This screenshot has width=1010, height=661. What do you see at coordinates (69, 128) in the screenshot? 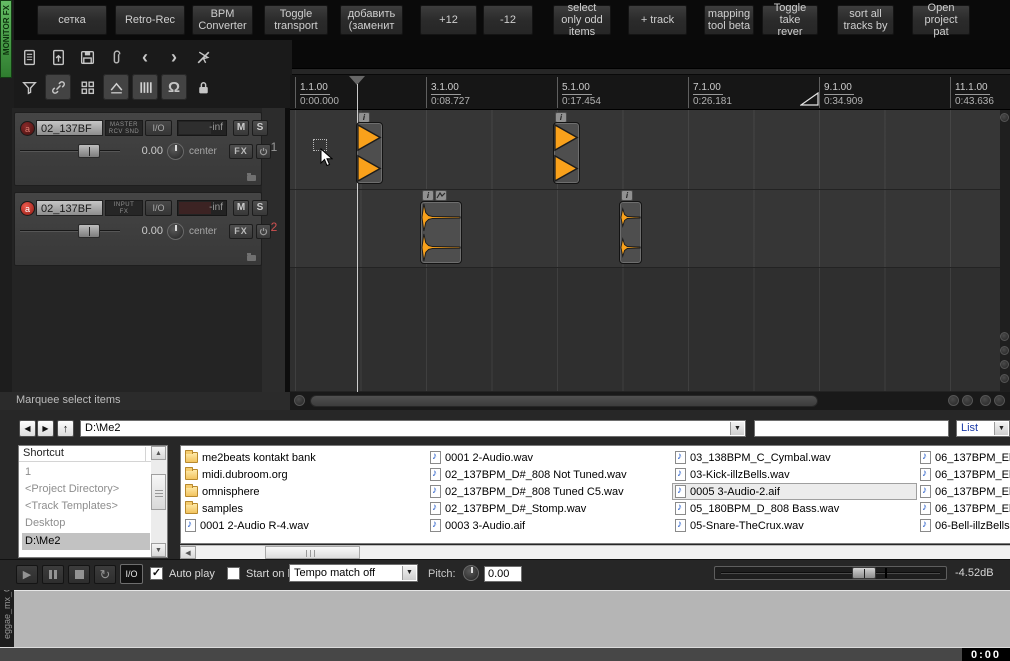
I see `track-name-field: 02_137BF` at bounding box center [69, 128].